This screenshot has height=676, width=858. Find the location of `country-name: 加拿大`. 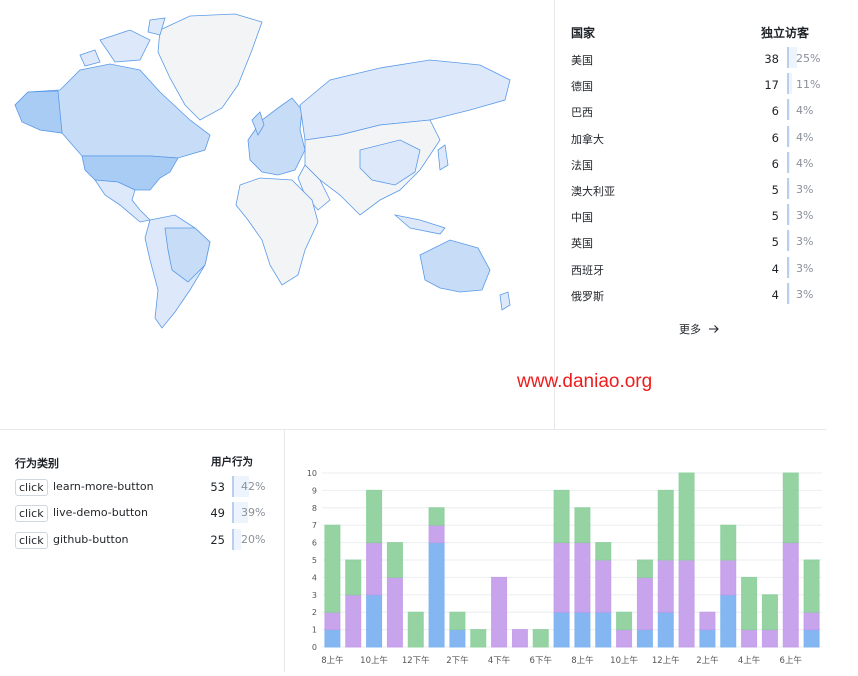

country-name: 加拿大 is located at coordinates (587, 139).